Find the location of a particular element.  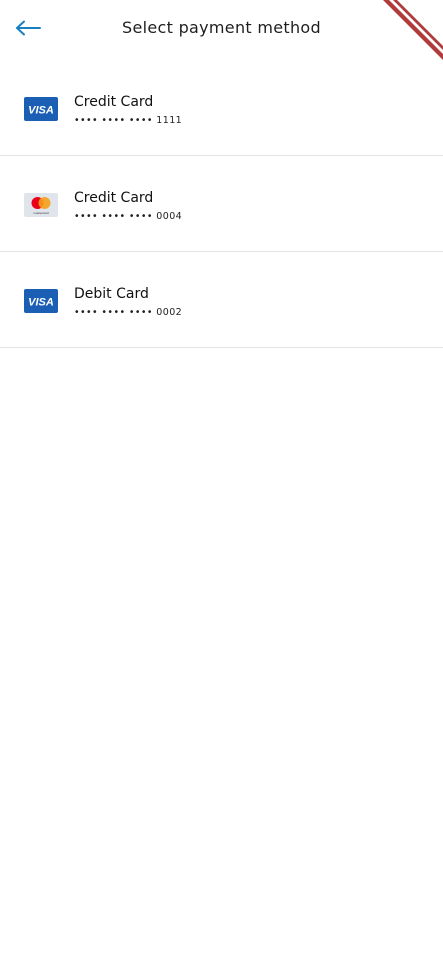

mastercard-icon: mastercard is located at coordinates (41, 205).